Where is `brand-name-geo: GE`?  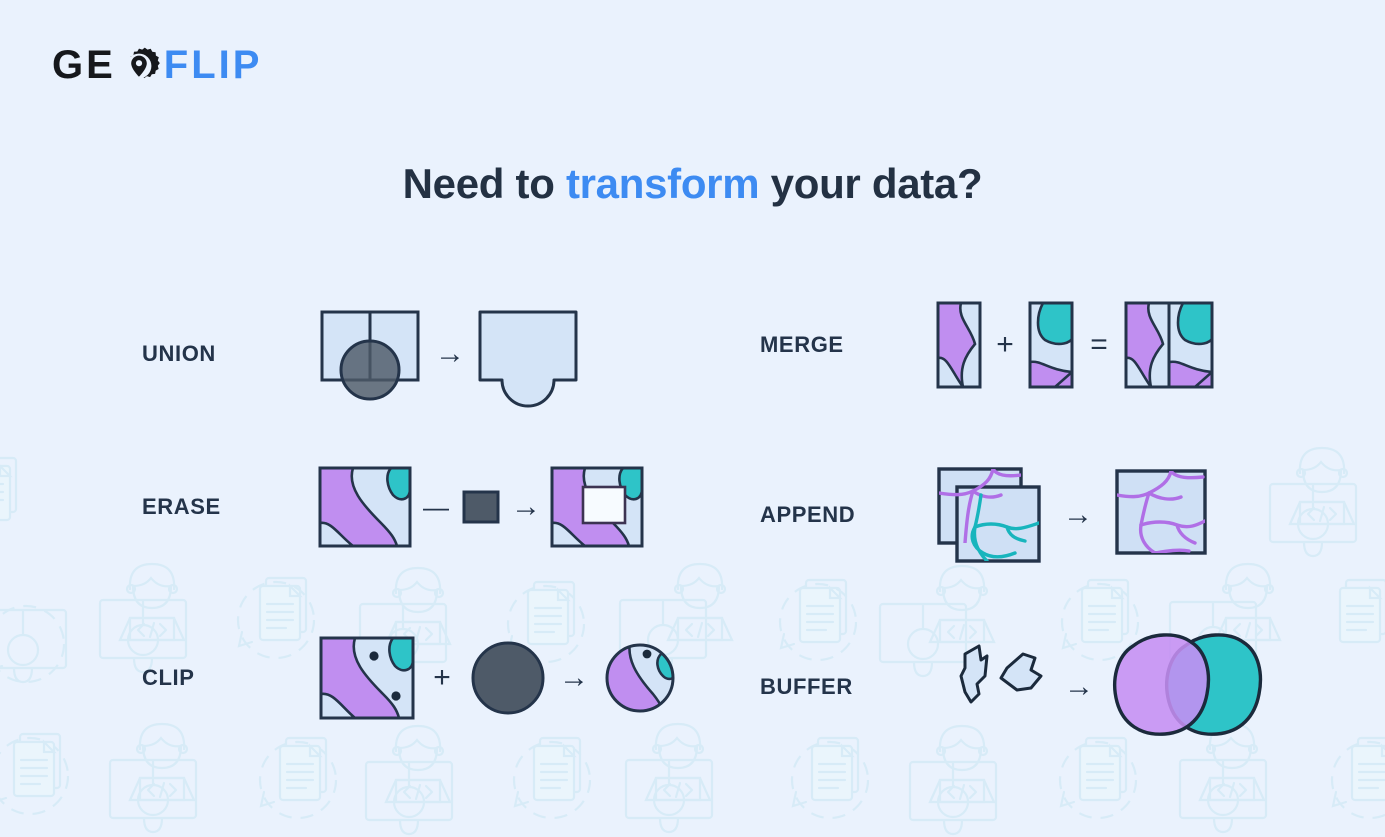 brand-name-geo: GE is located at coordinates (84, 65).